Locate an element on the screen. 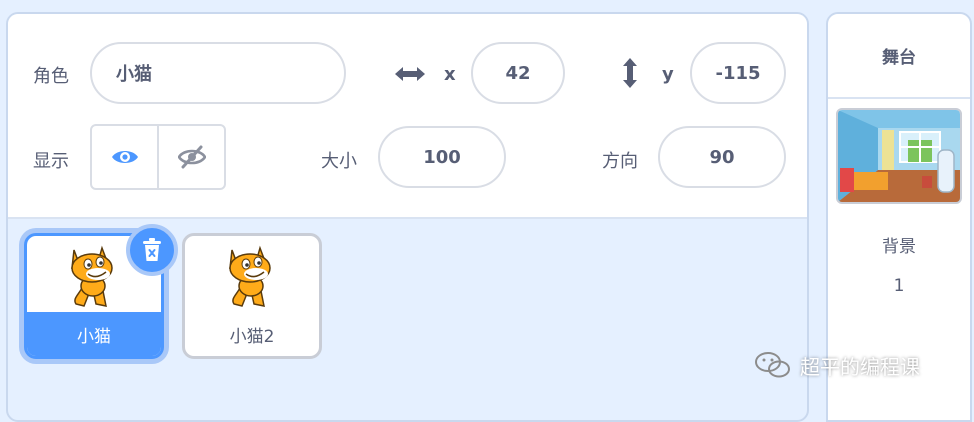 The width and height of the screenshot is (974, 422). visibility-toggle is located at coordinates (158, 157).